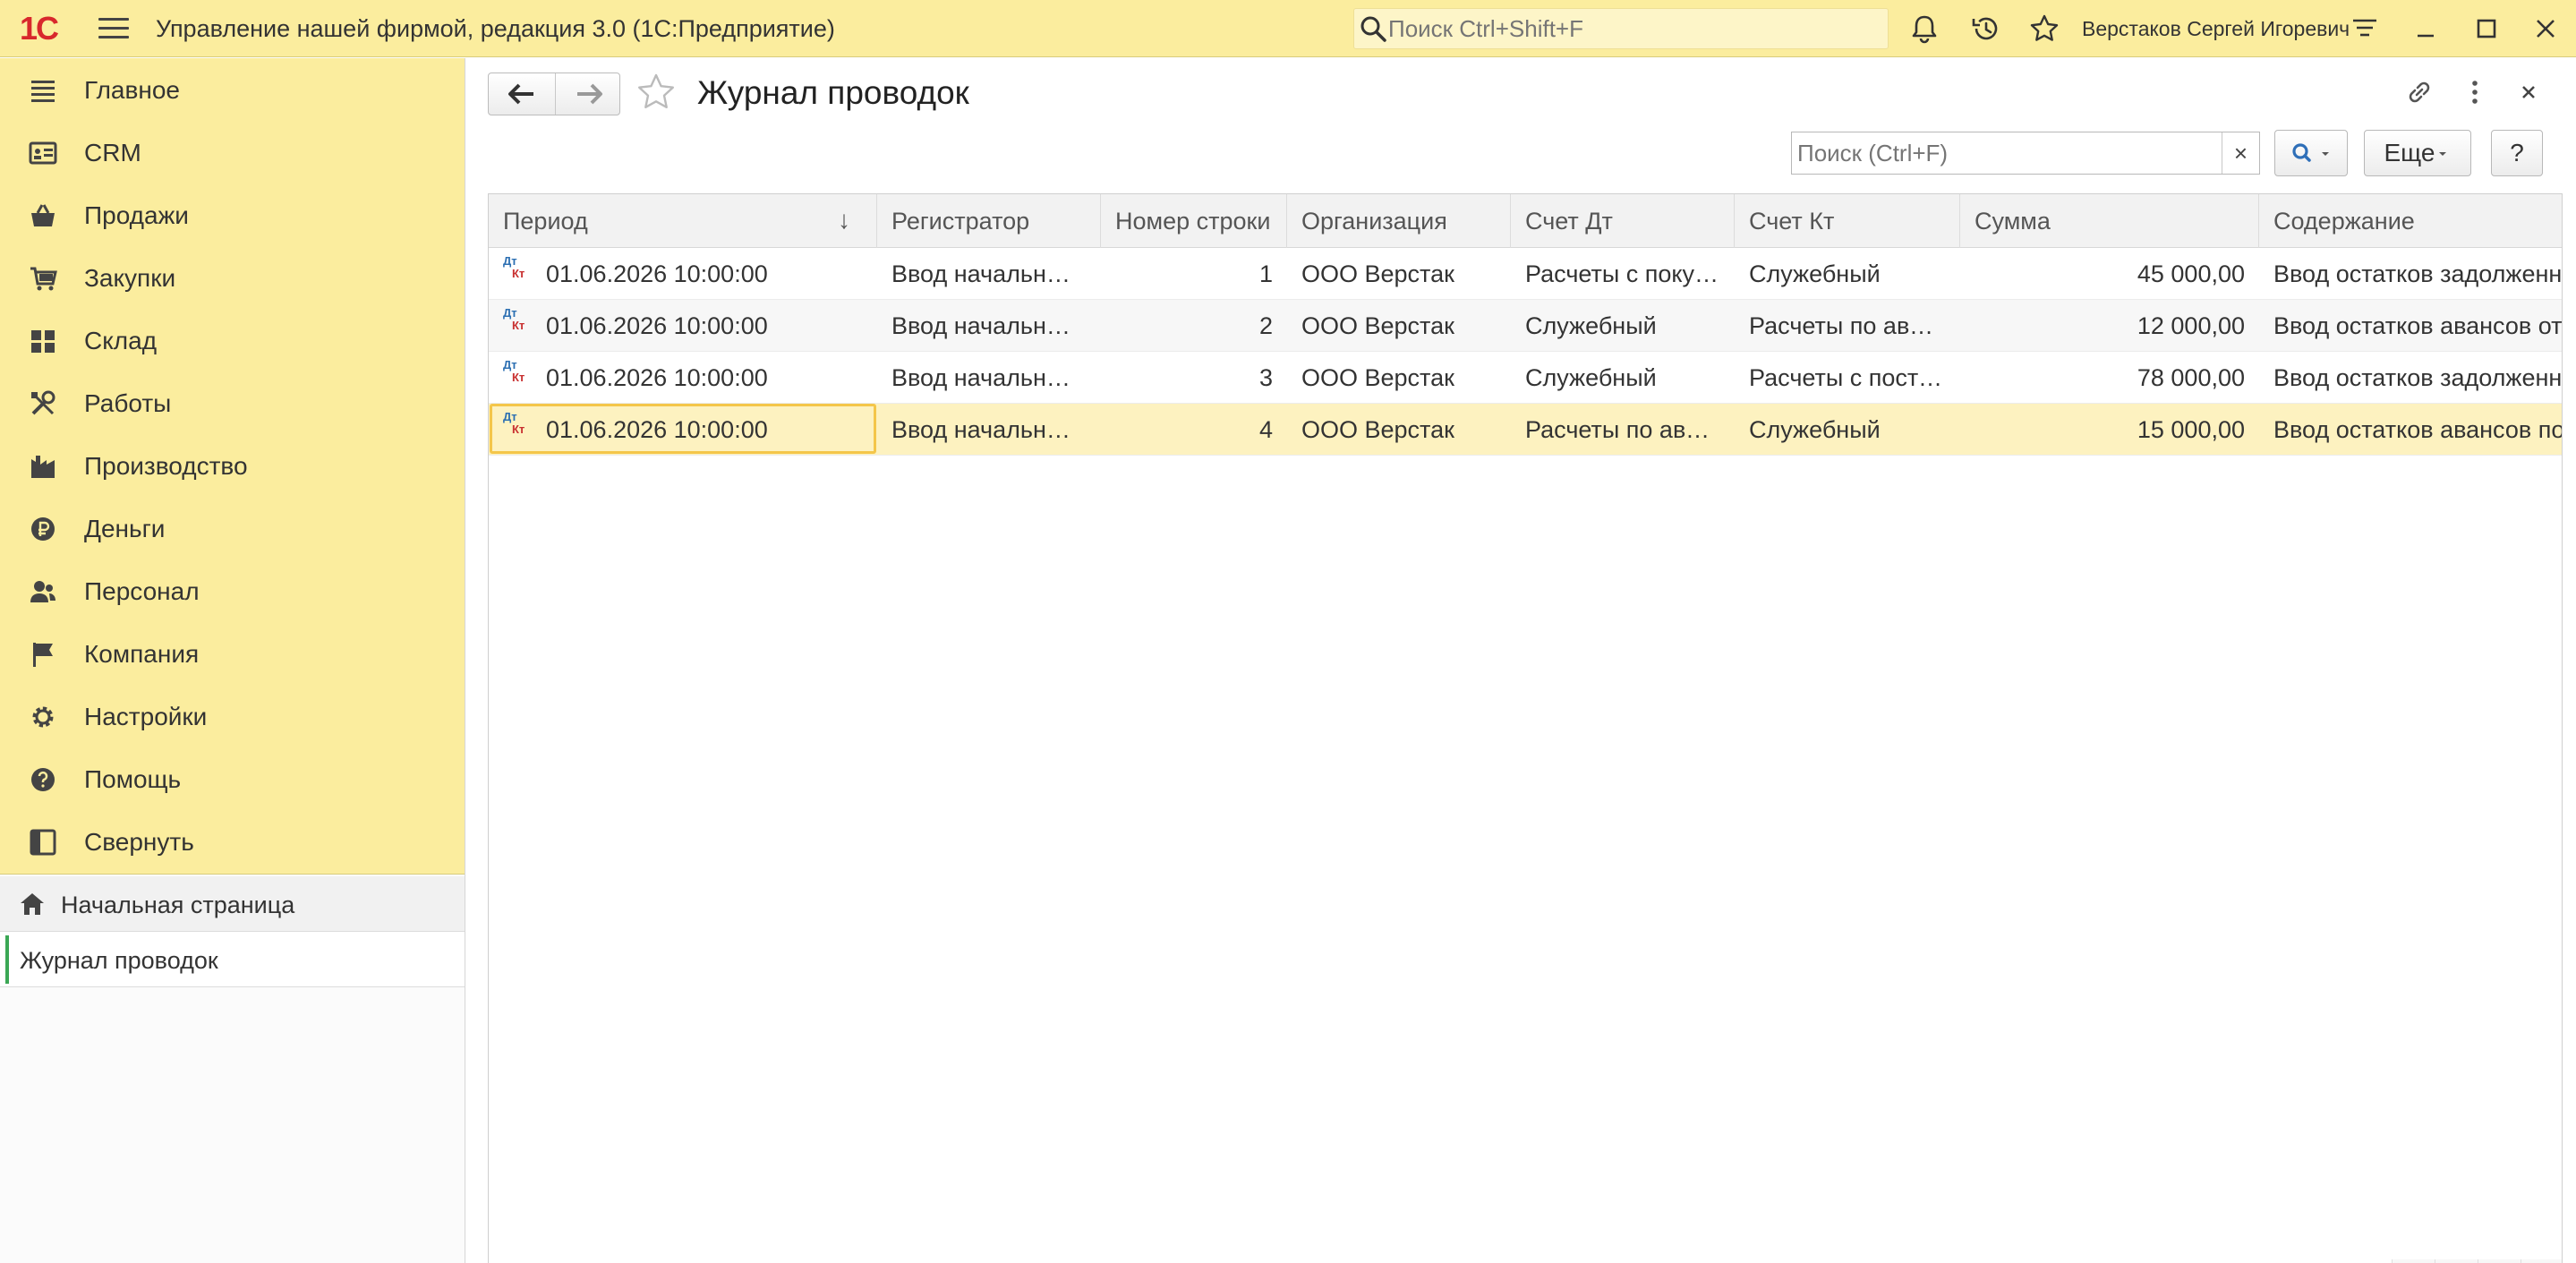 The image size is (2576, 1263). I want to click on cell-debit-account: Расчеты по авансам, so click(1630, 430).